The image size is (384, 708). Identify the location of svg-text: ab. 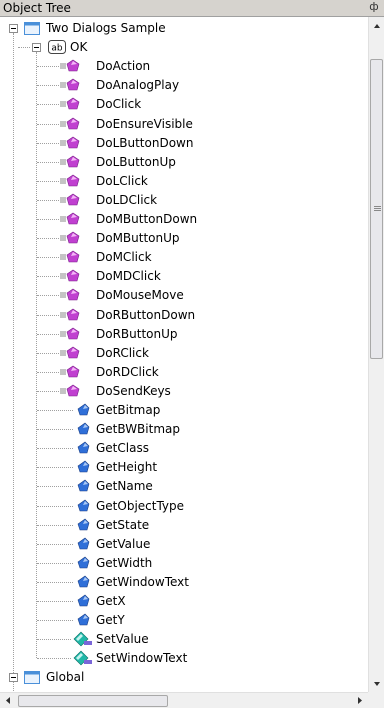
(57, 49).